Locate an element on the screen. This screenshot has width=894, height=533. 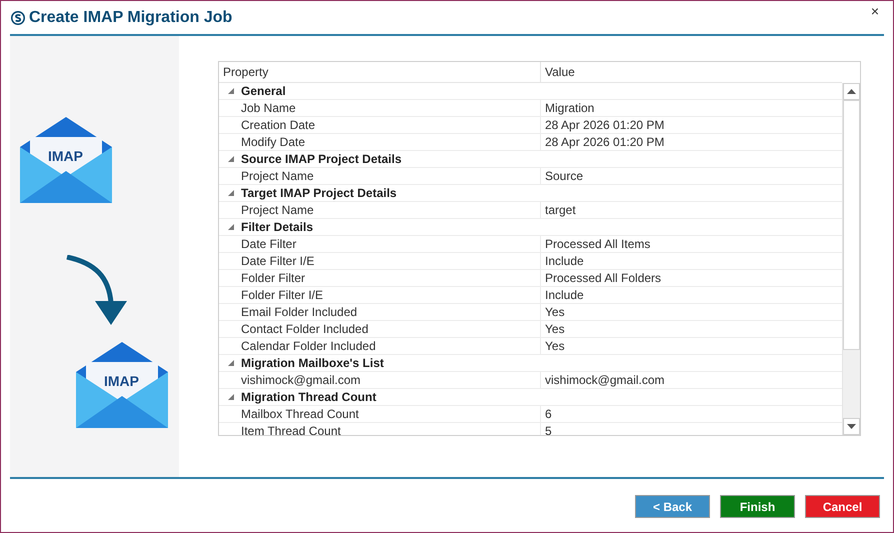
back-button: < Back is located at coordinates (672, 506).